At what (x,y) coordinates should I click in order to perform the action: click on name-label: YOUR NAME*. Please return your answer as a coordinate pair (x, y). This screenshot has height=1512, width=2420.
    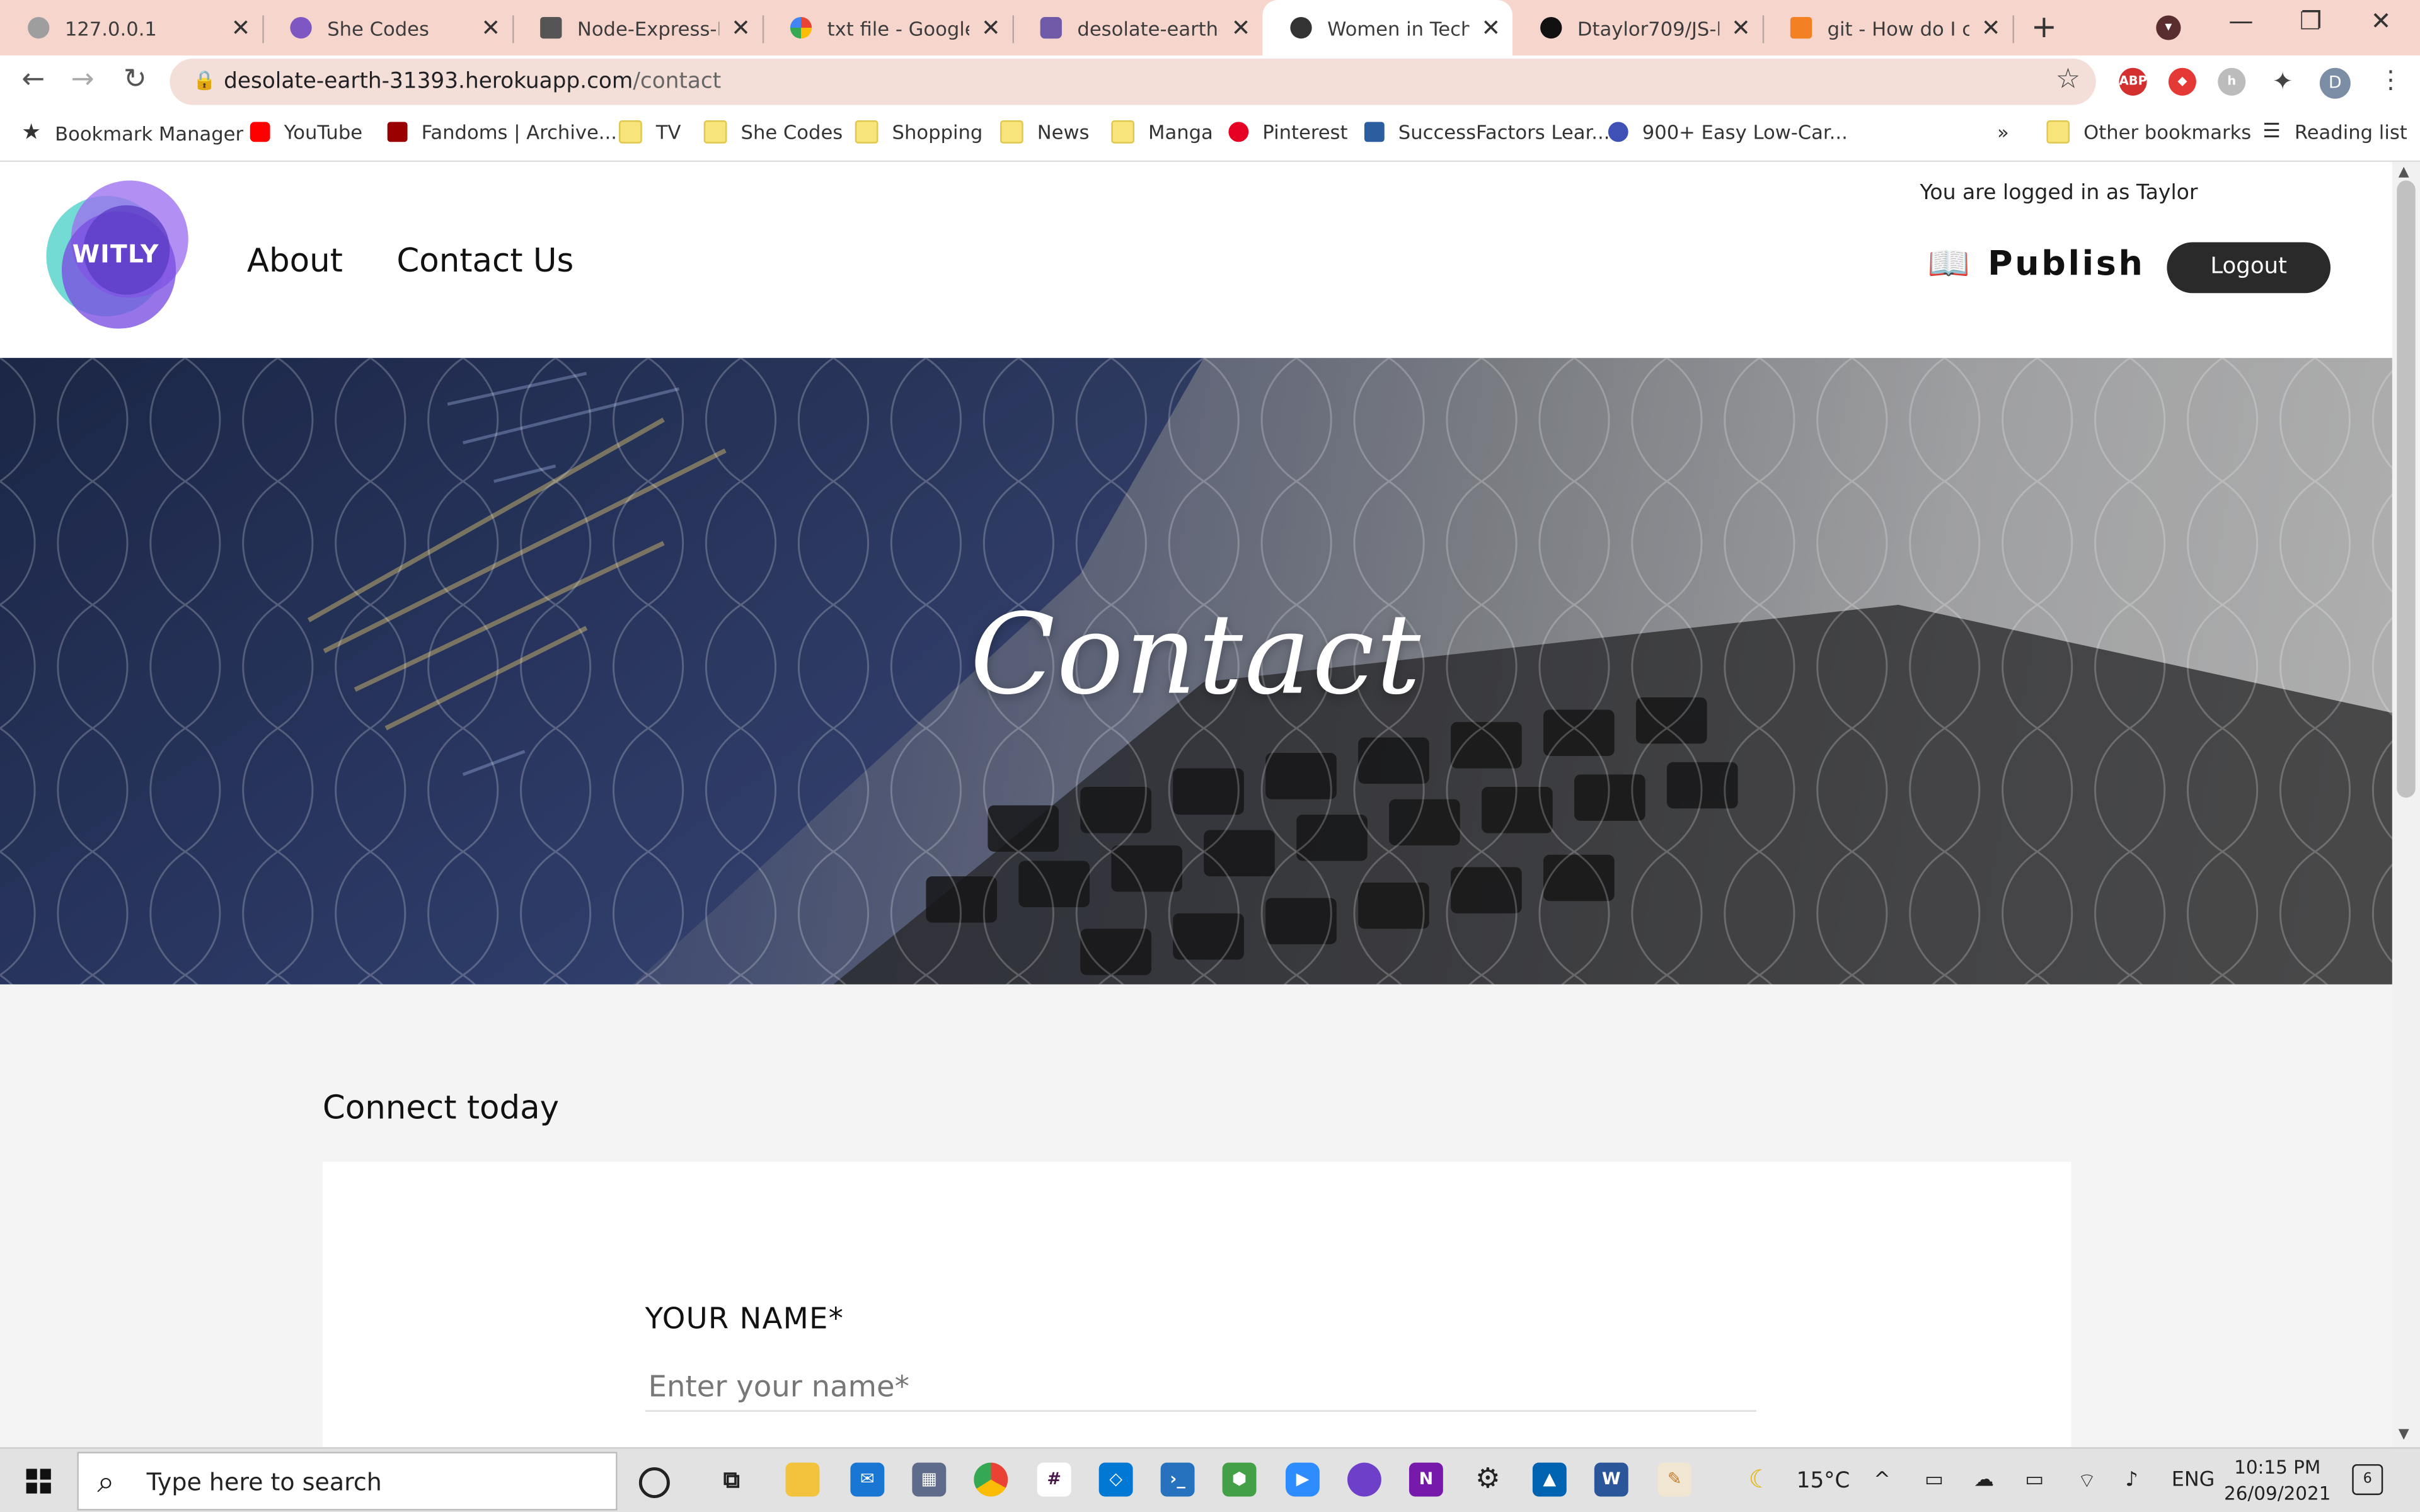
    Looking at the image, I should click on (744, 1319).